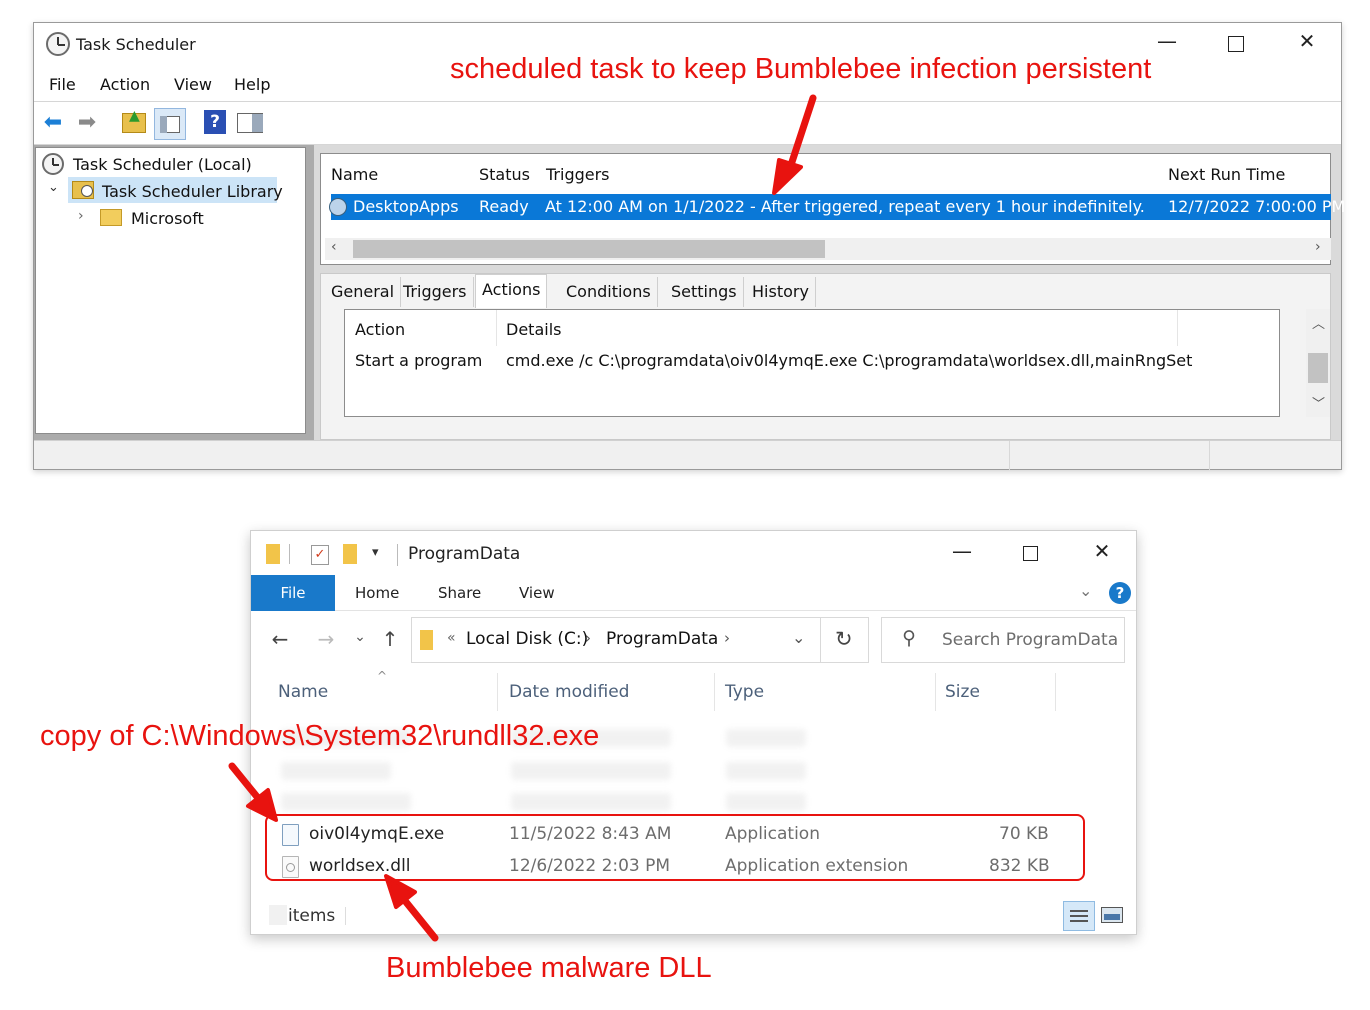  What do you see at coordinates (253, 792) in the screenshot?
I see `arrow-to-exe` at bounding box center [253, 792].